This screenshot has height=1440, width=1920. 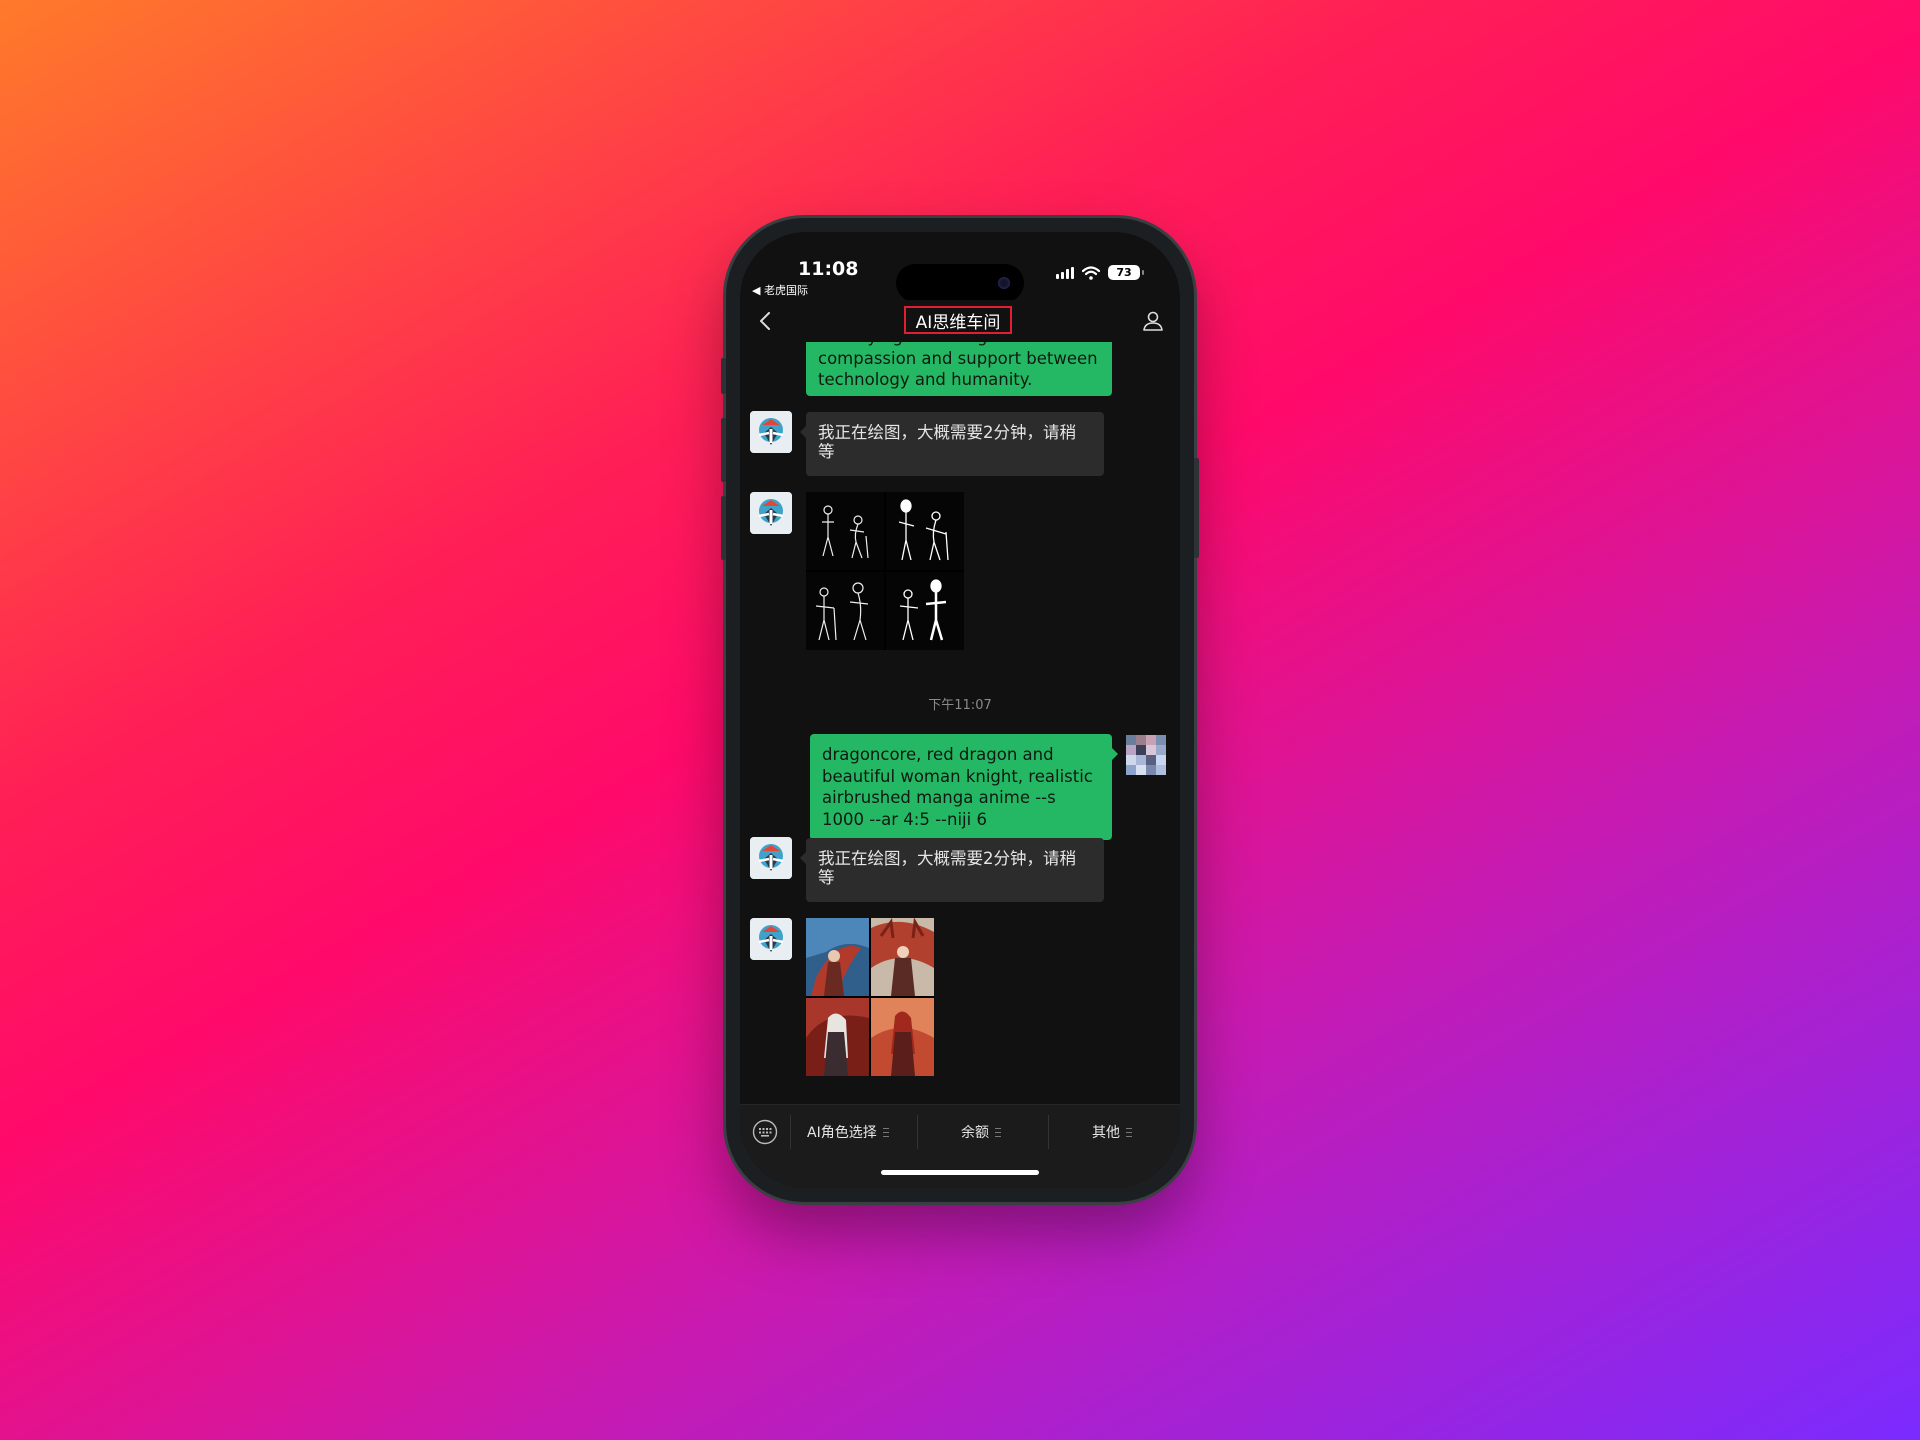 What do you see at coordinates (1004, 283) in the screenshot?
I see `camera-icon` at bounding box center [1004, 283].